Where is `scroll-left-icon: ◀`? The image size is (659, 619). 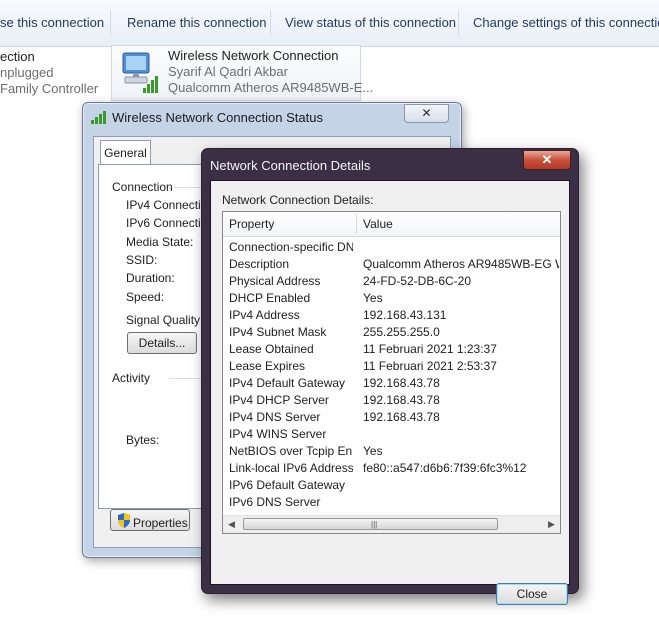
scroll-left-icon: ◀ is located at coordinates (231, 524).